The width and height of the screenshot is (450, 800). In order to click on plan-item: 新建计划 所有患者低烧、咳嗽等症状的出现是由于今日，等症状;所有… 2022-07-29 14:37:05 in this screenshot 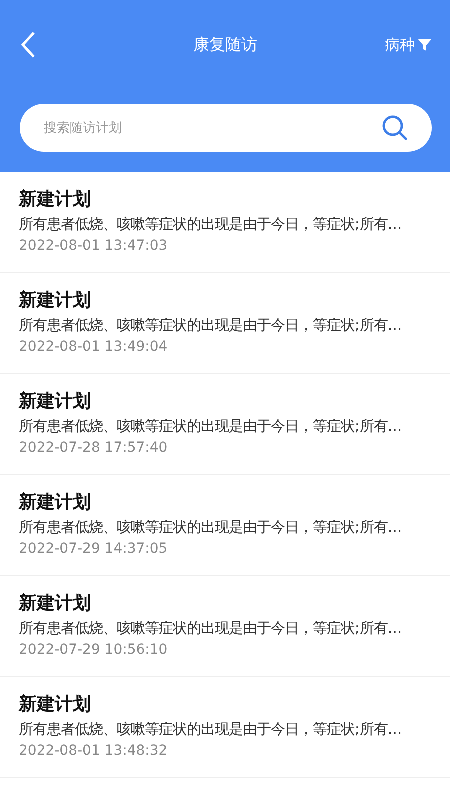, I will do `click(225, 525)`.